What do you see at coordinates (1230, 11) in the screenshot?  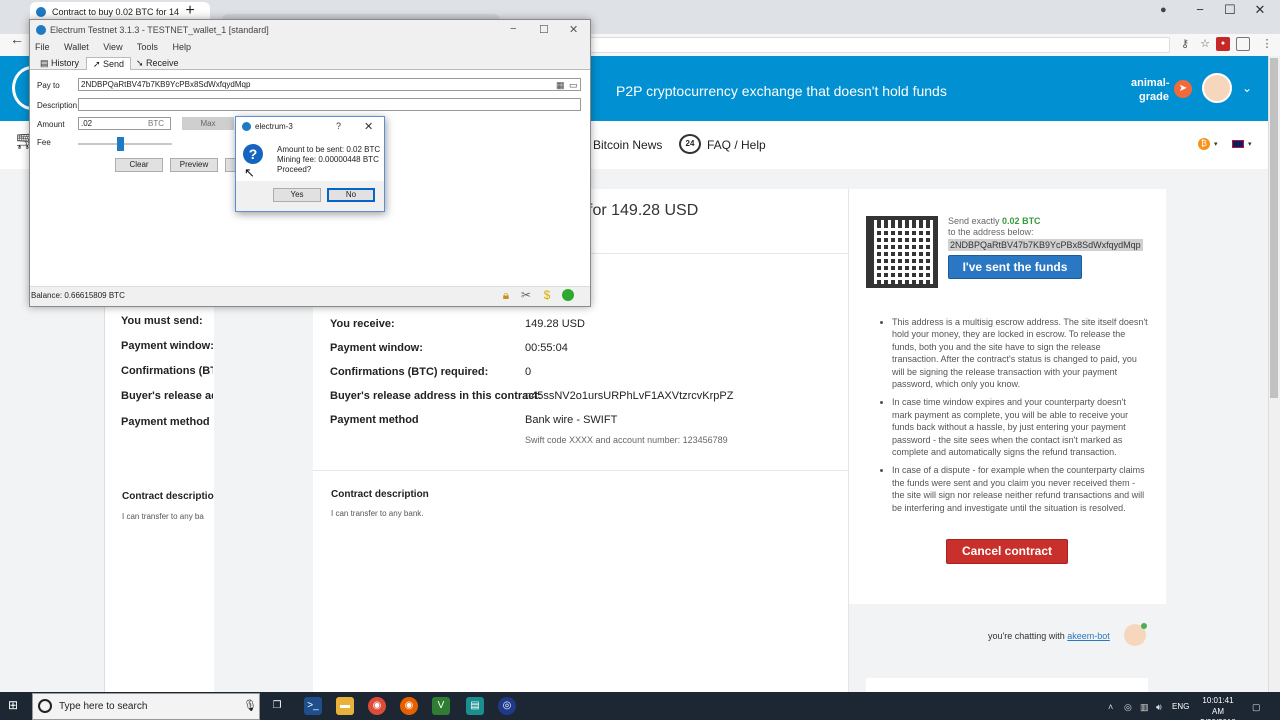 I see `browser-maximize-button: ☐` at bounding box center [1230, 11].